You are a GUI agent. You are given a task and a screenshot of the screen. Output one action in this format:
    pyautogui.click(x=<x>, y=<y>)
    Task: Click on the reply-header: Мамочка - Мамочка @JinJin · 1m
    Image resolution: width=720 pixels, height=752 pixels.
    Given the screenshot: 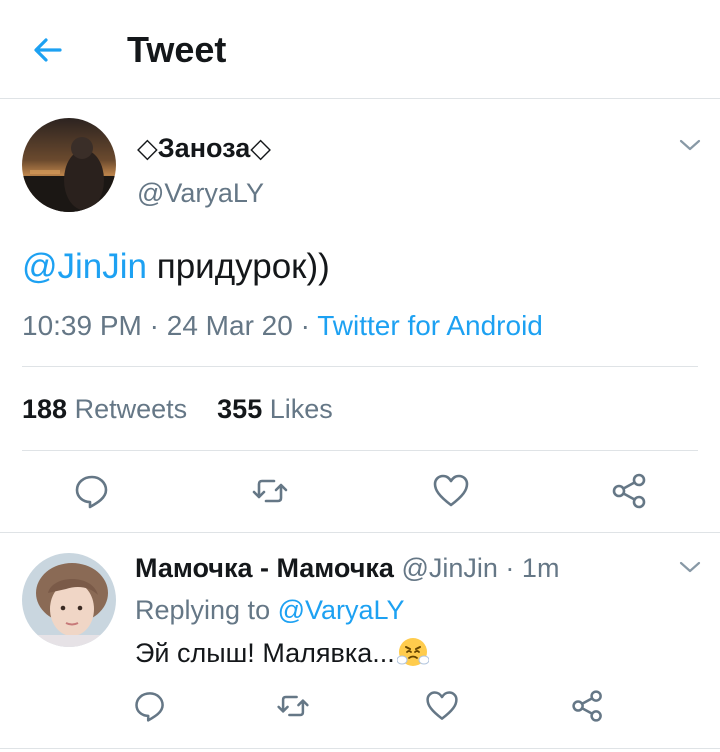 What is the action you would take?
    pyautogui.click(x=347, y=568)
    